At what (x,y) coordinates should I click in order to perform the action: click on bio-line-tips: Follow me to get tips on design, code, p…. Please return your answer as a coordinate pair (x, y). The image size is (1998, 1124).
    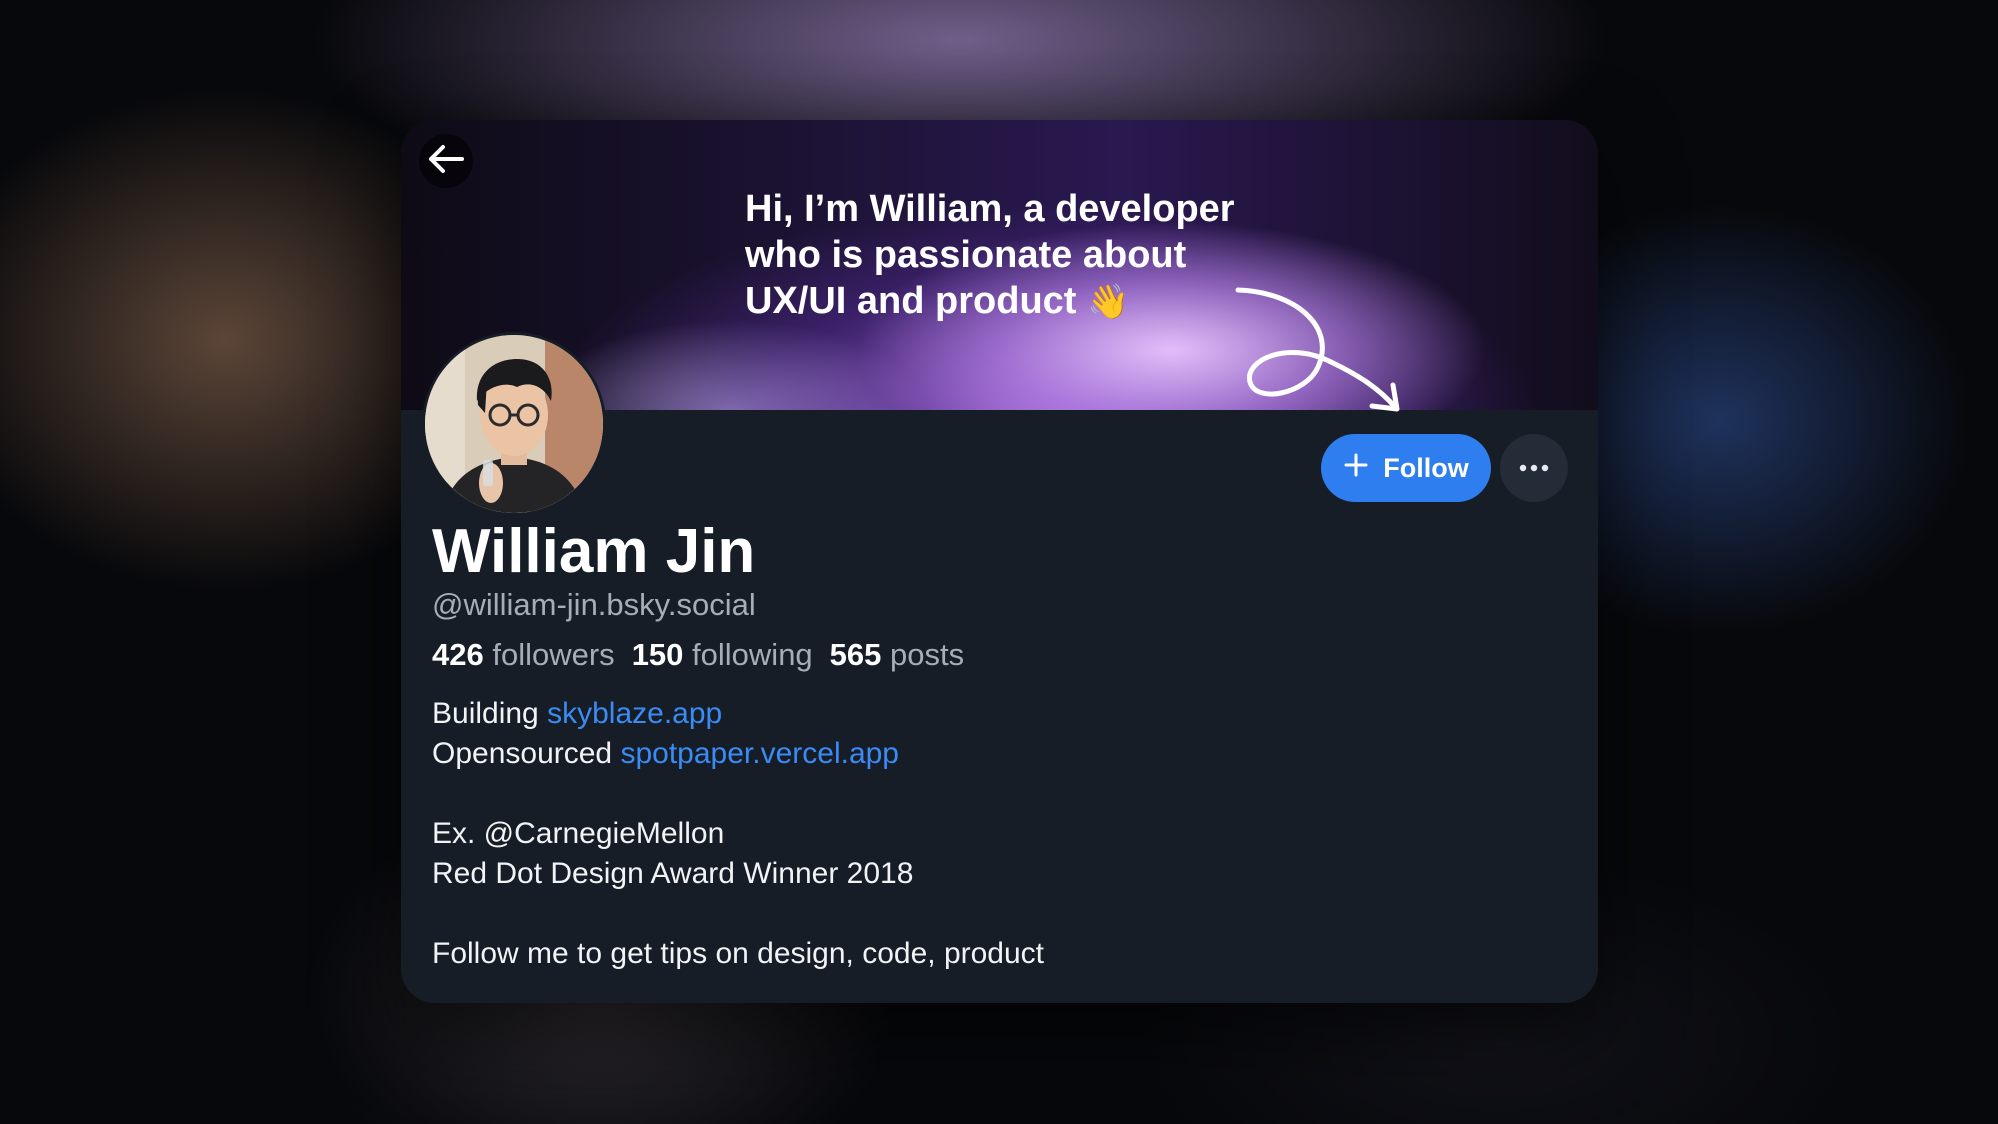
    Looking at the image, I should click on (738, 953).